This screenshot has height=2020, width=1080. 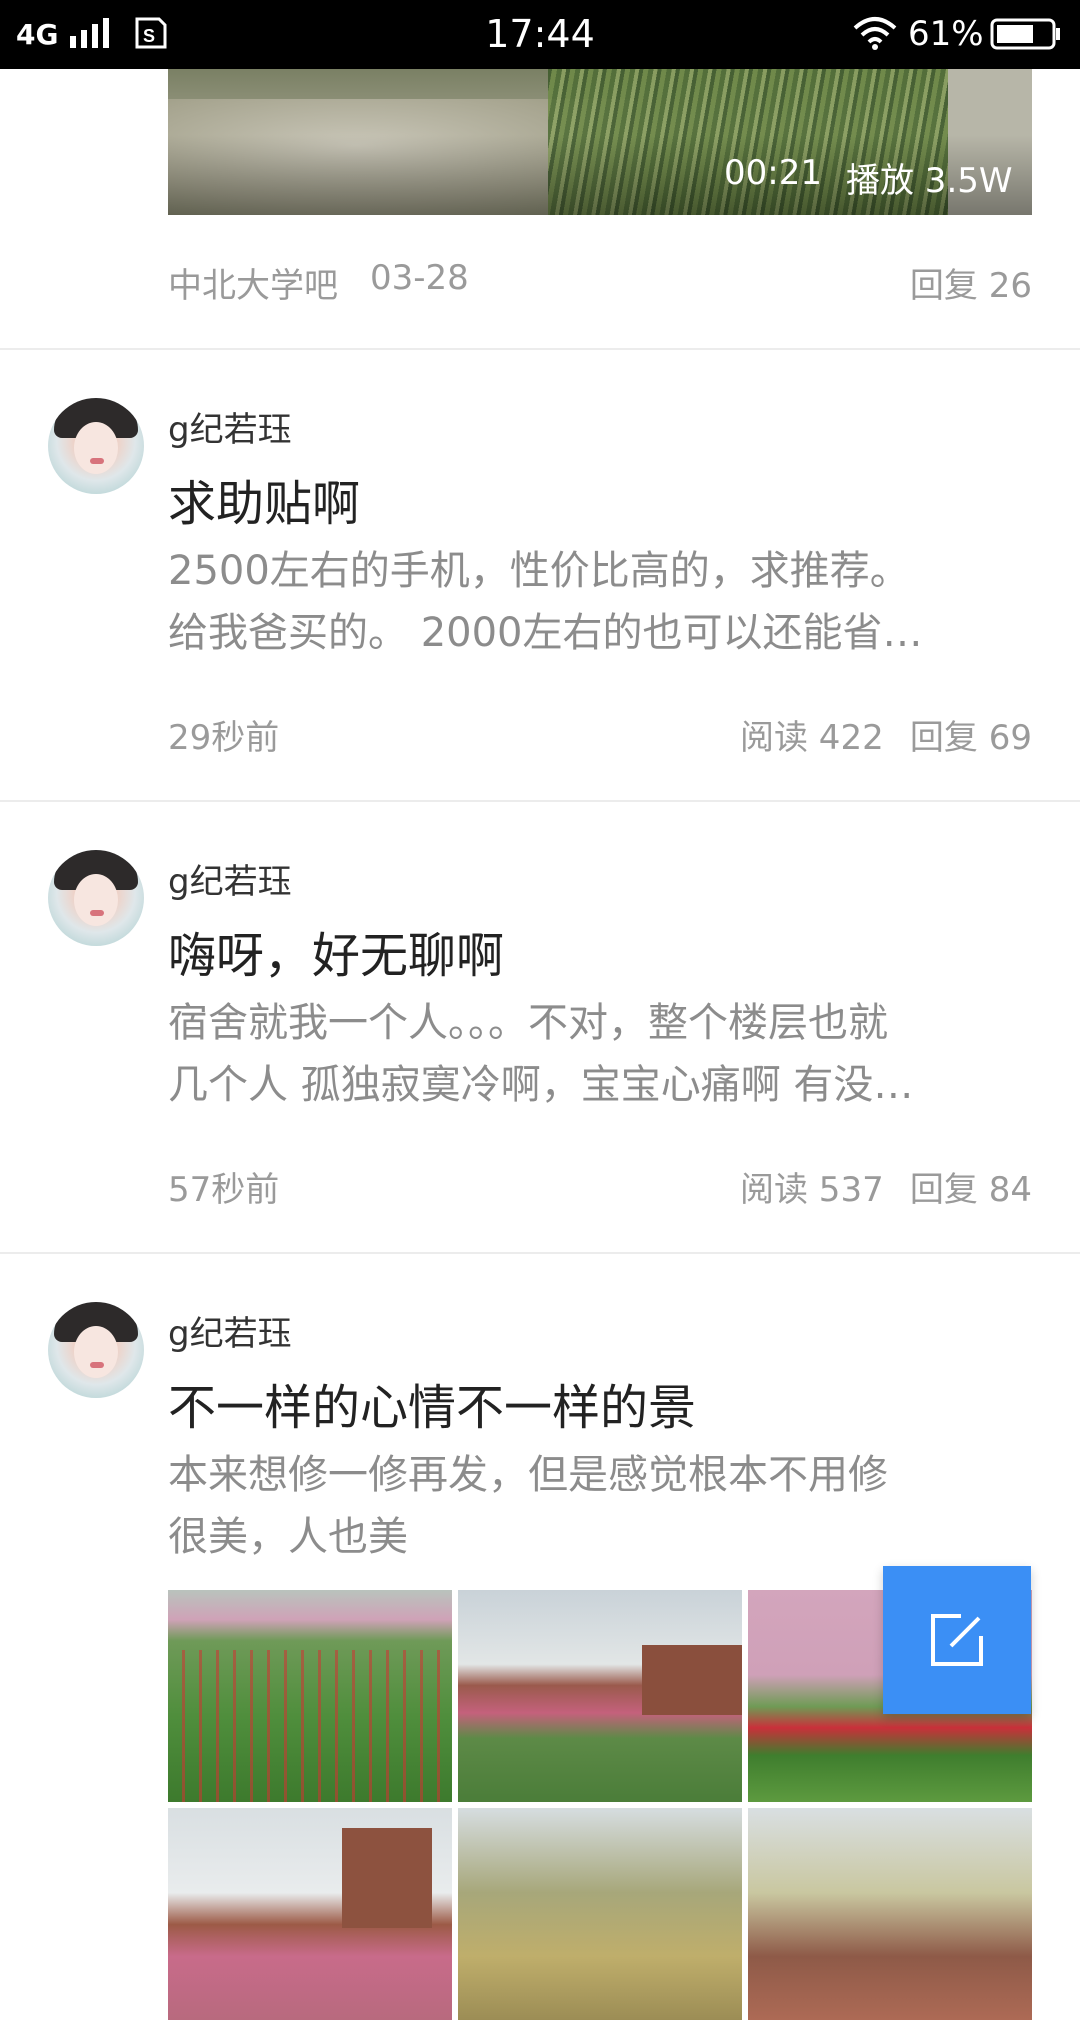 I want to click on post-title: 求助贴啊, so click(x=264, y=504).